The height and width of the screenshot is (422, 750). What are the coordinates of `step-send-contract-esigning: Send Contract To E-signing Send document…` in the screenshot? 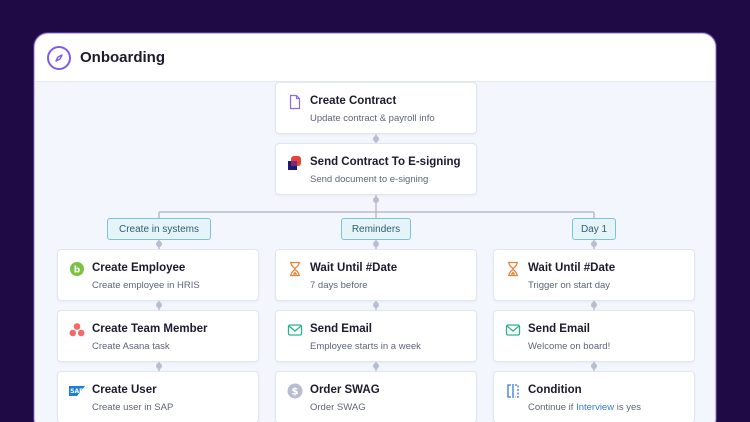 It's located at (376, 169).